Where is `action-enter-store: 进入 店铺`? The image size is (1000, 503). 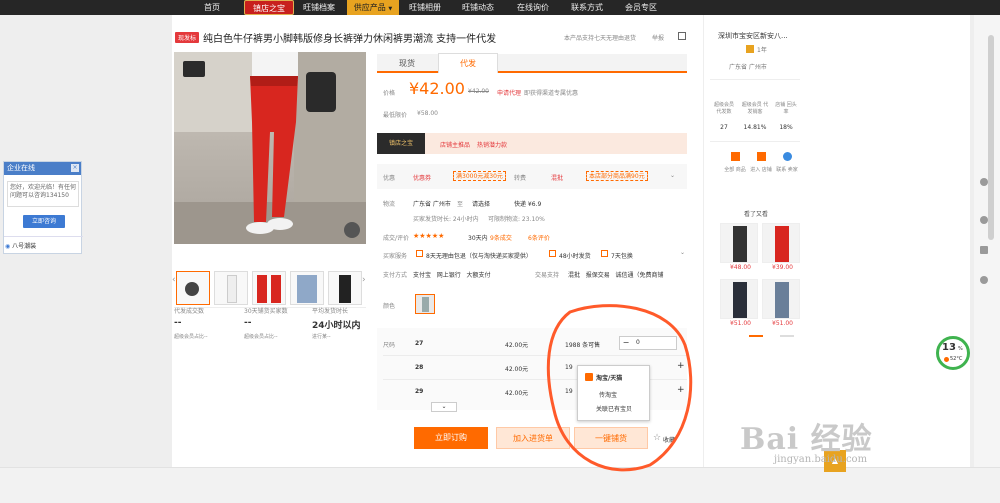 action-enter-store: 进入 店铺 is located at coordinates (761, 169).